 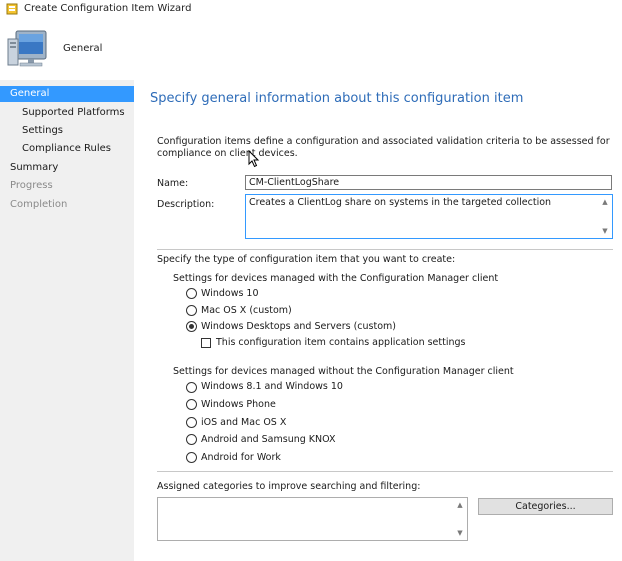 I want to click on app-settings-checkbox, so click(x=206, y=343).